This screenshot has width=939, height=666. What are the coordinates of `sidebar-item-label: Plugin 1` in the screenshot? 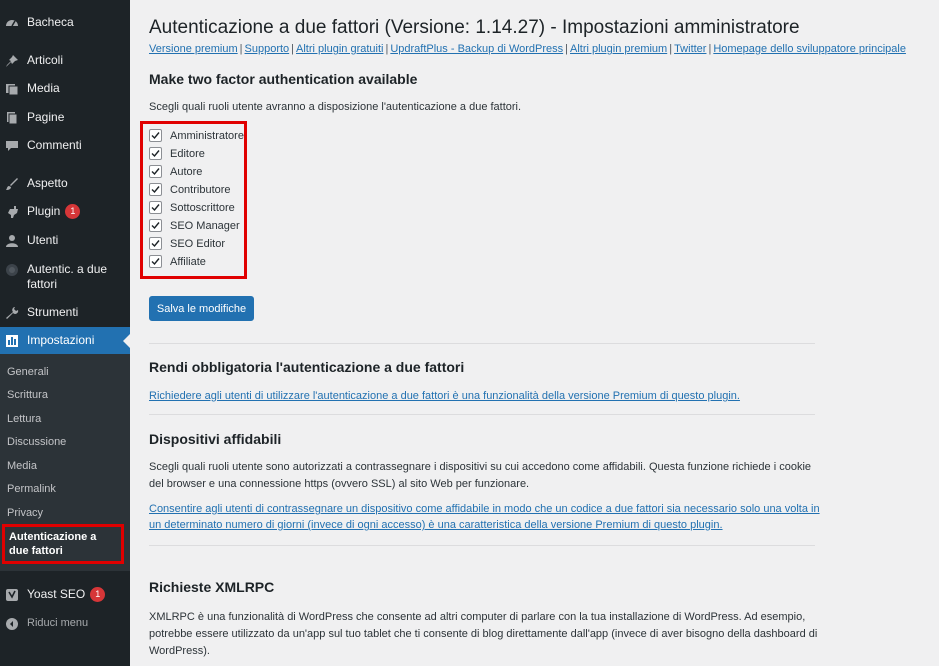 It's located at (54, 211).